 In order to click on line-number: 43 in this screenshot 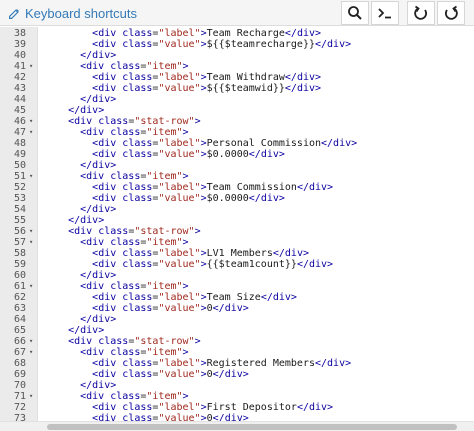, I will do `click(19, 88)`.